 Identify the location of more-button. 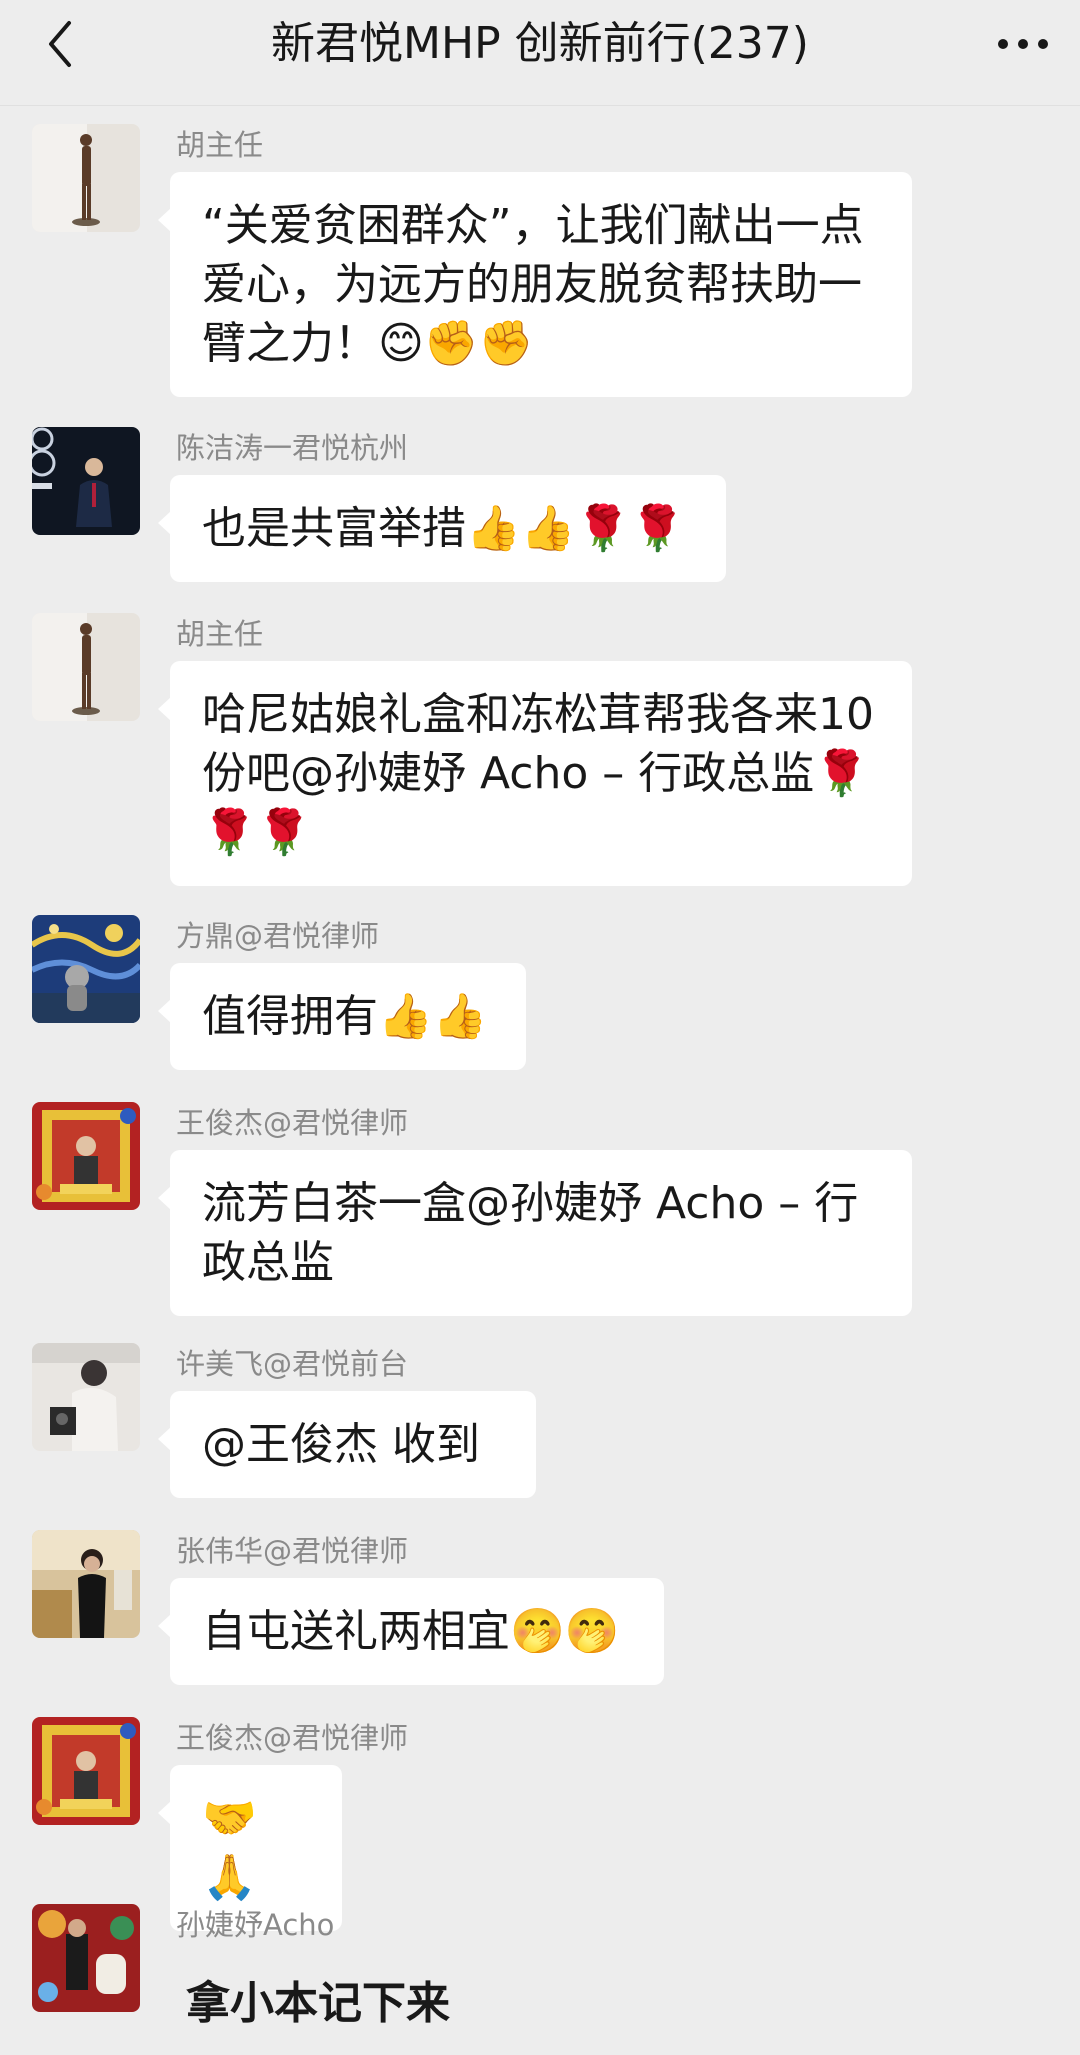
(1023, 44).